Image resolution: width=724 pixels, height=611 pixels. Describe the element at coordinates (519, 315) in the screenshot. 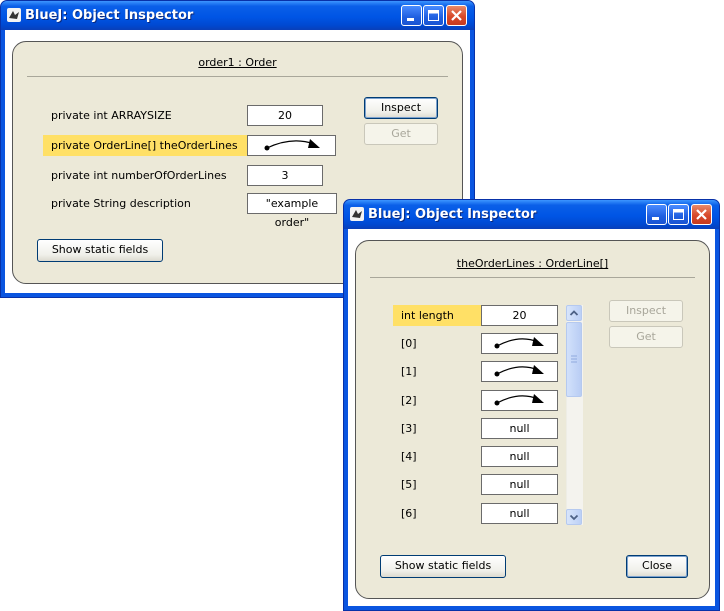

I see `field-value-length: 20` at that location.